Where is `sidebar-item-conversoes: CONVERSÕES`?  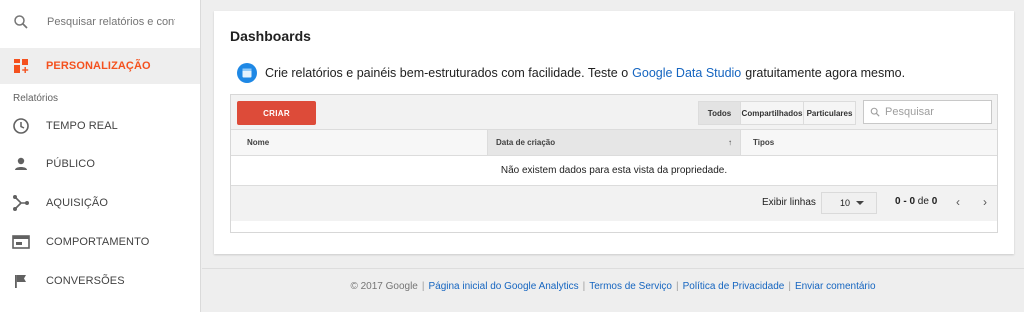
sidebar-item-conversoes: CONVERSÕES is located at coordinates (100, 281).